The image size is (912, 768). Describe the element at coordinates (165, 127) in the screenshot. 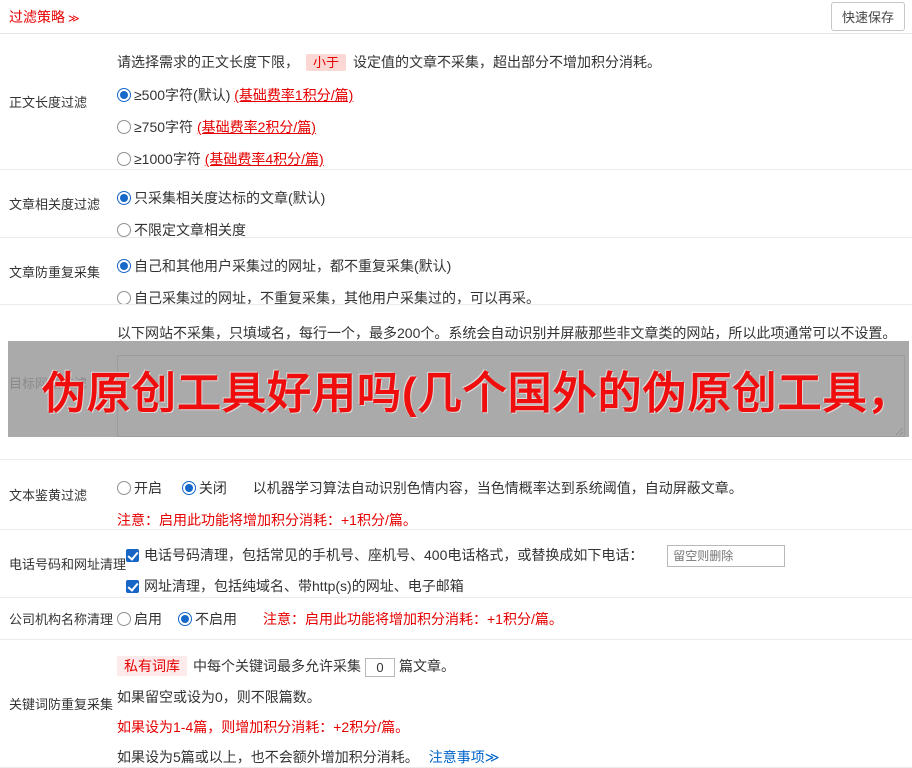

I see `option-label: ≥750字符` at that location.